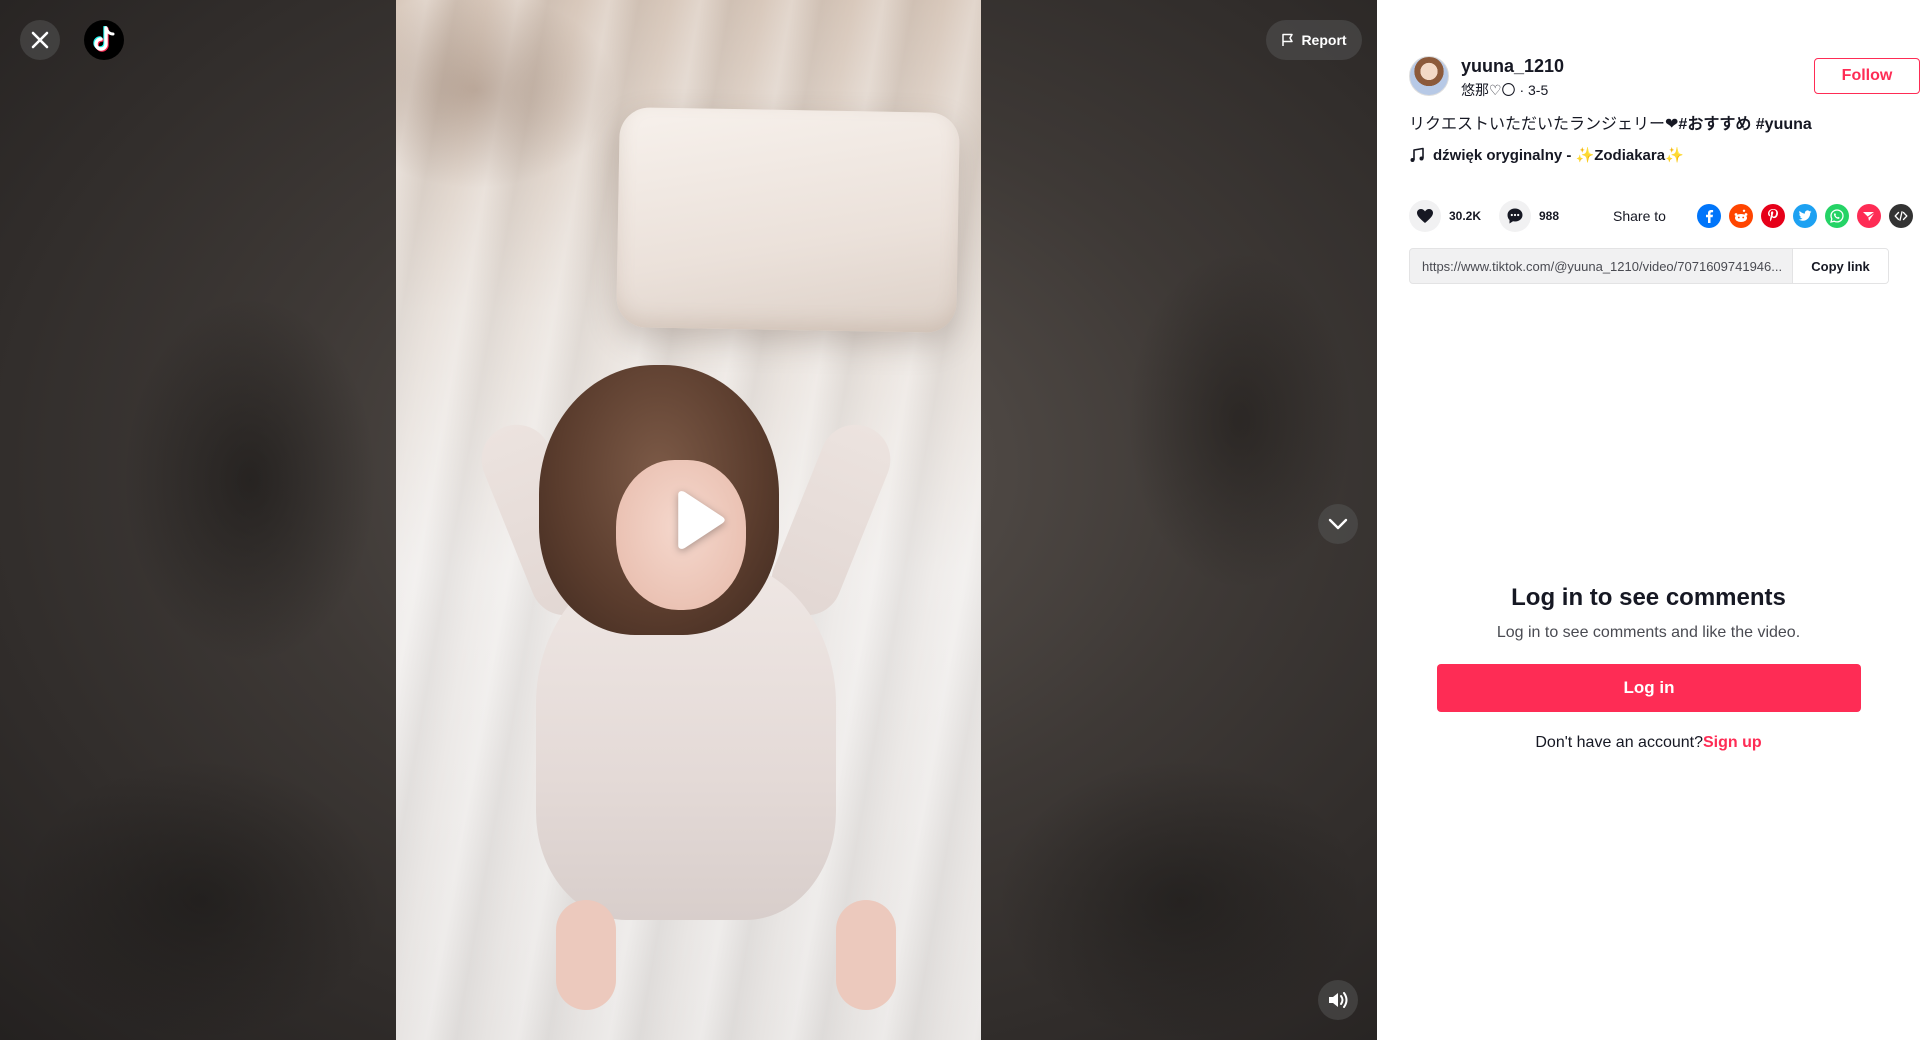 The width and height of the screenshot is (1920, 1040). I want to click on reddit-icon, so click(1741, 216).